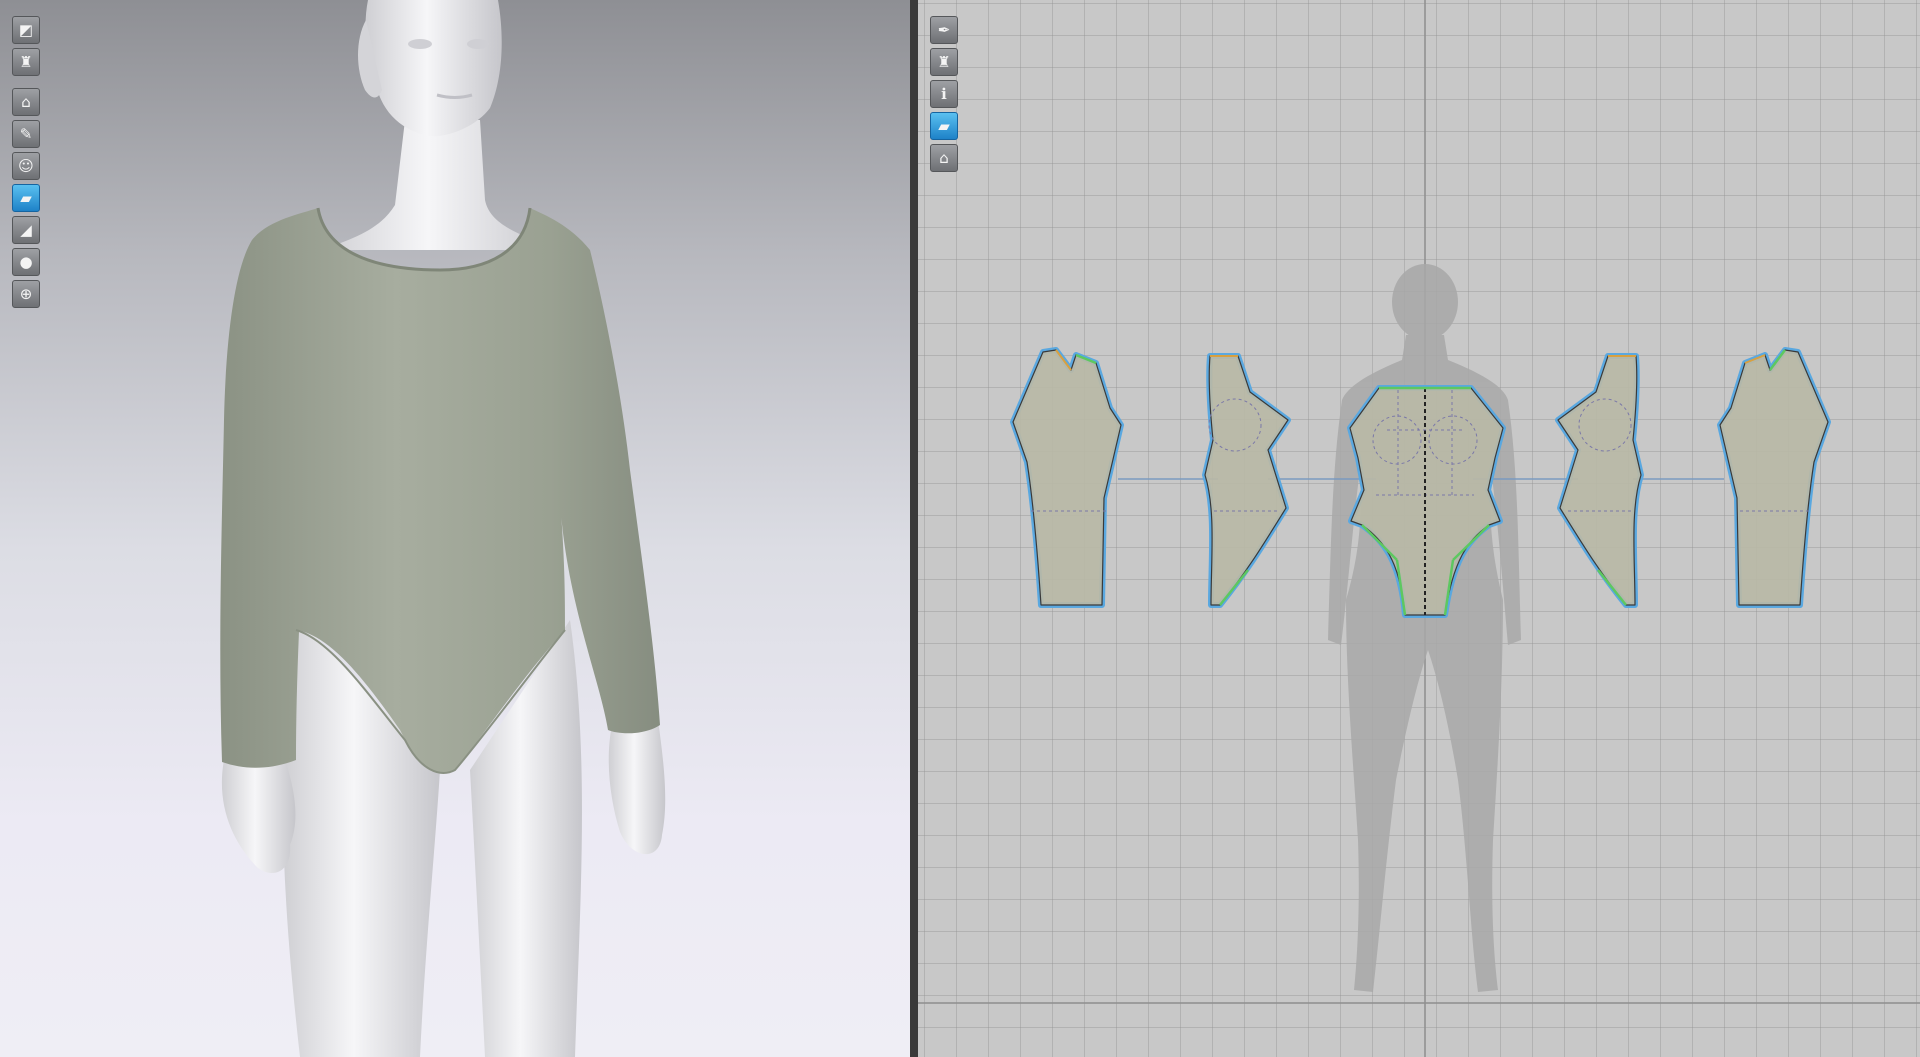 The height and width of the screenshot is (1057, 1920). I want to click on thickness-button: ◢, so click(26, 230).